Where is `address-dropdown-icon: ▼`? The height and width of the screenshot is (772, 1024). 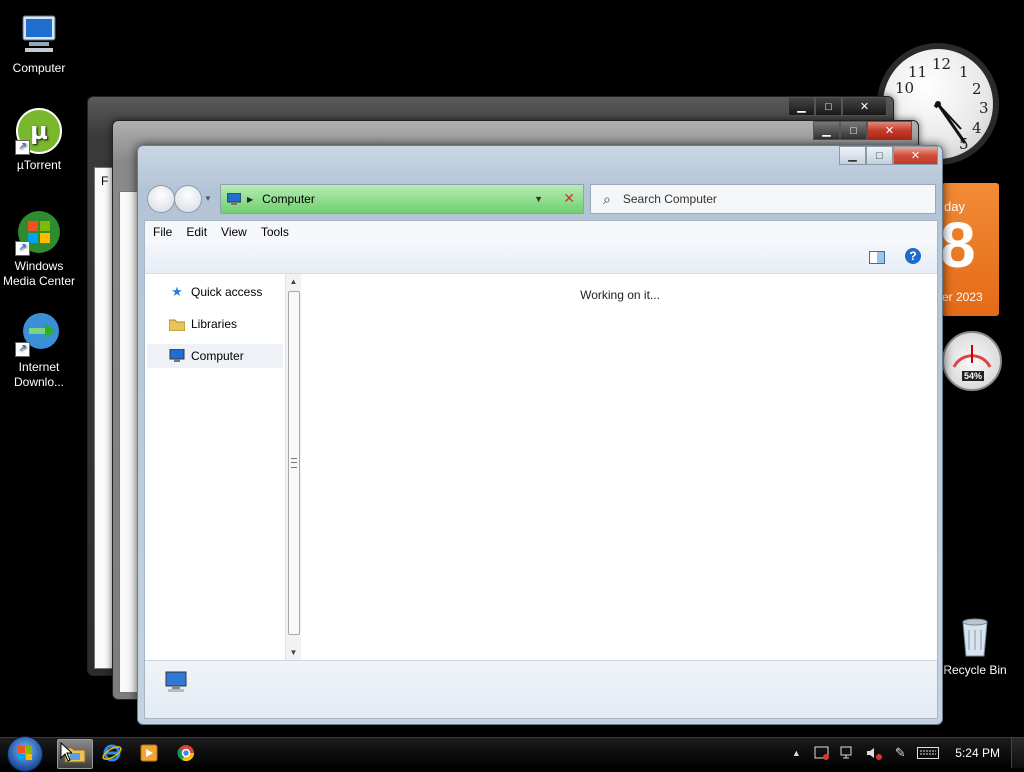
address-dropdown-icon: ▼ is located at coordinates (538, 199).